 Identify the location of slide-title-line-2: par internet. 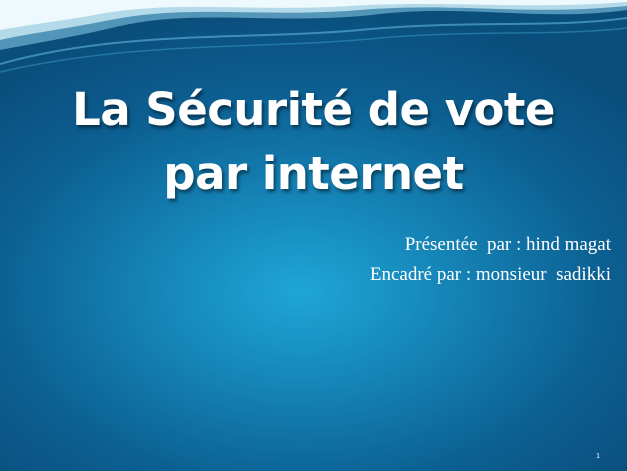
(313, 173).